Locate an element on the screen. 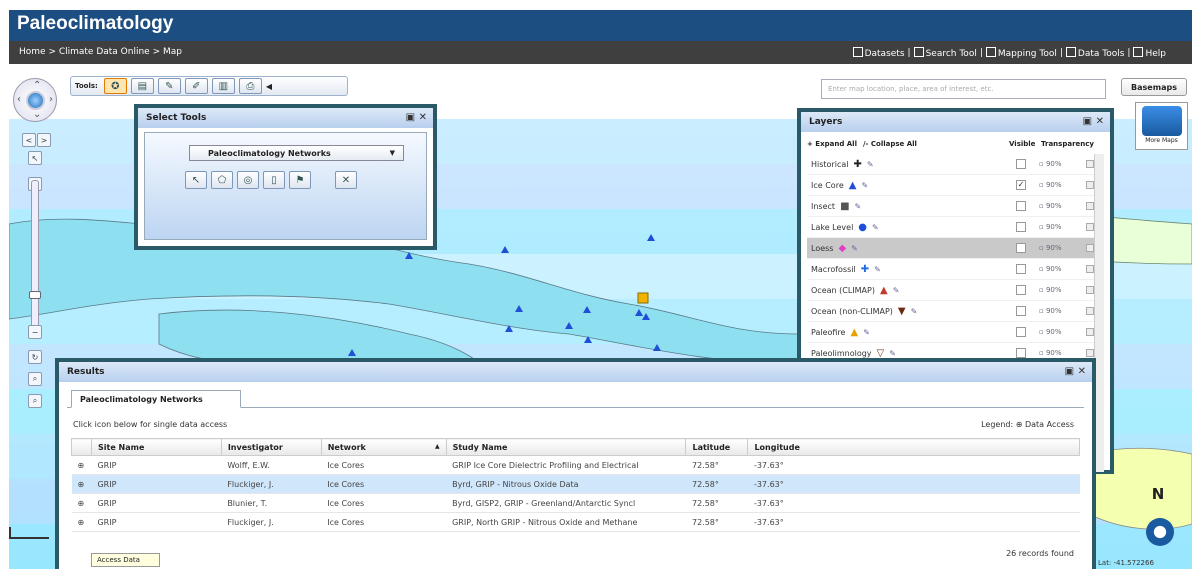  identify-tool-icon: ✪ is located at coordinates (115, 86).